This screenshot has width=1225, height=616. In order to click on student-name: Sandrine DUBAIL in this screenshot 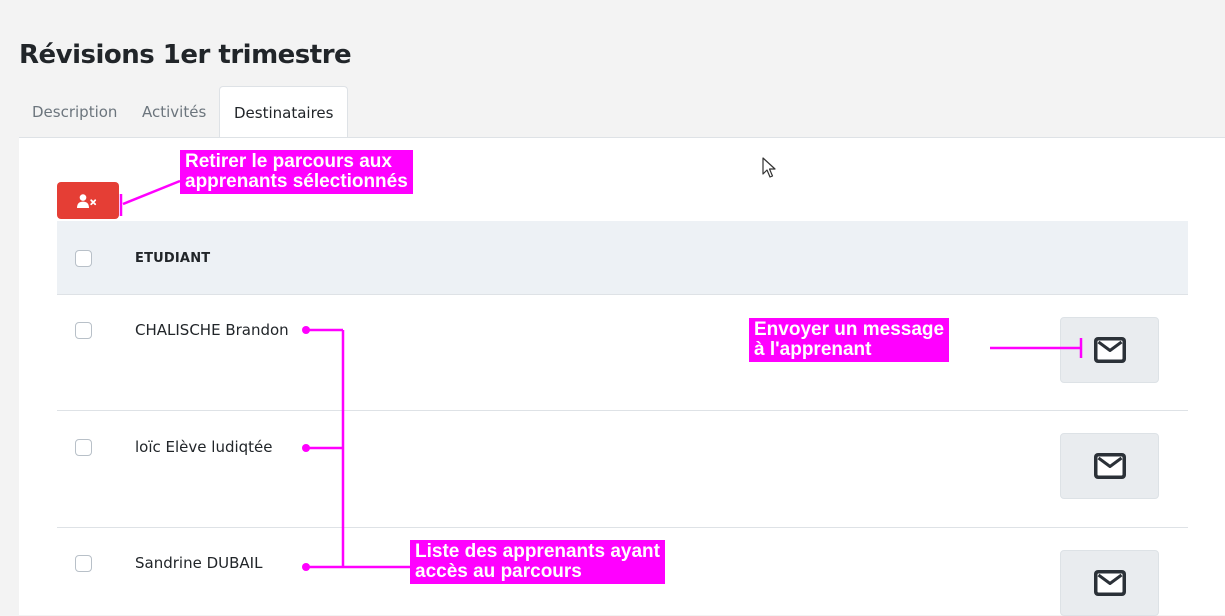, I will do `click(199, 563)`.